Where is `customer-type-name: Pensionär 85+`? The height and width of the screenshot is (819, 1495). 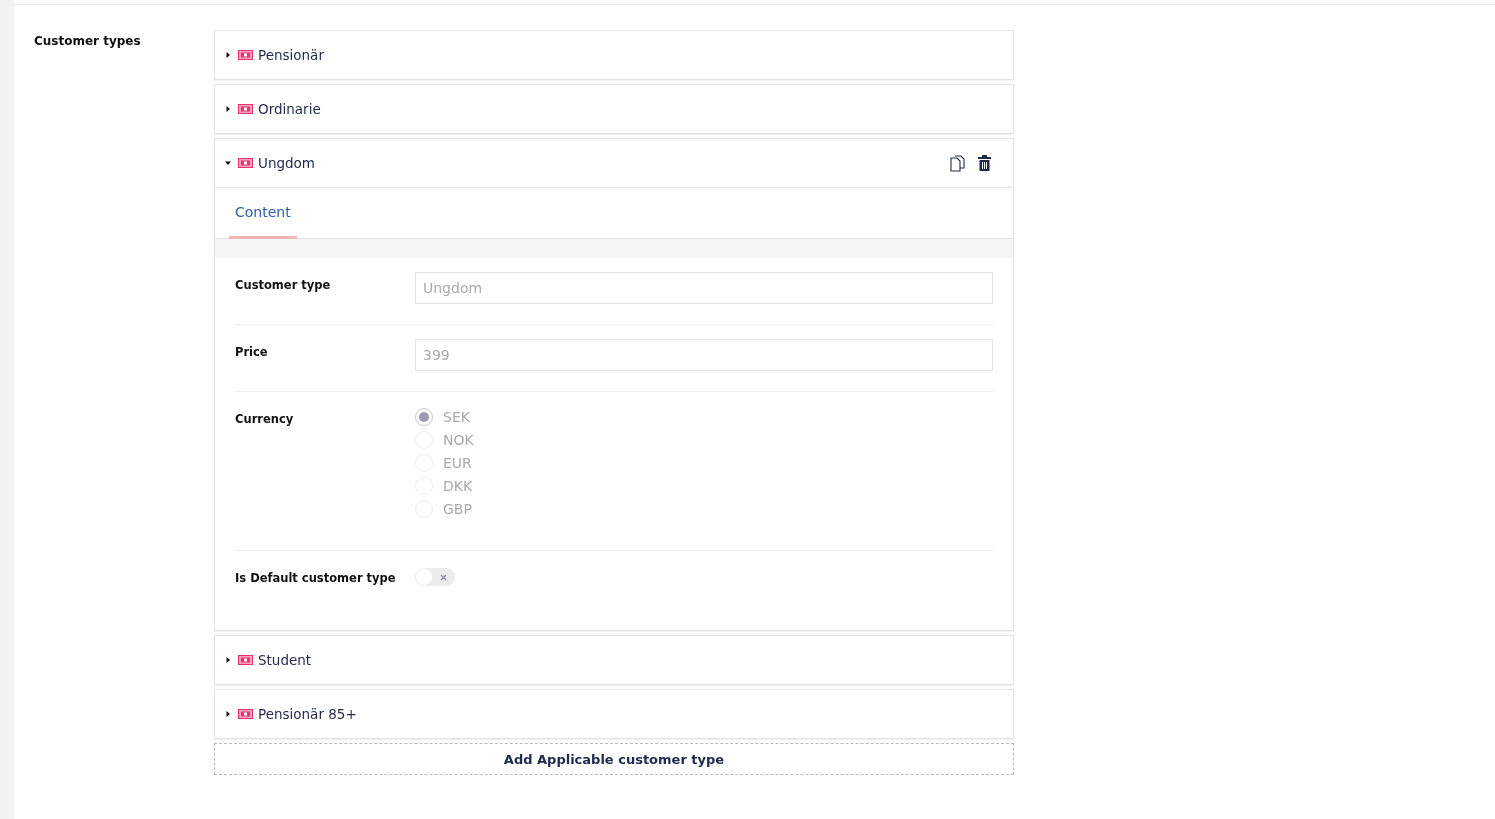
customer-type-name: Pensionär 85+ is located at coordinates (307, 714).